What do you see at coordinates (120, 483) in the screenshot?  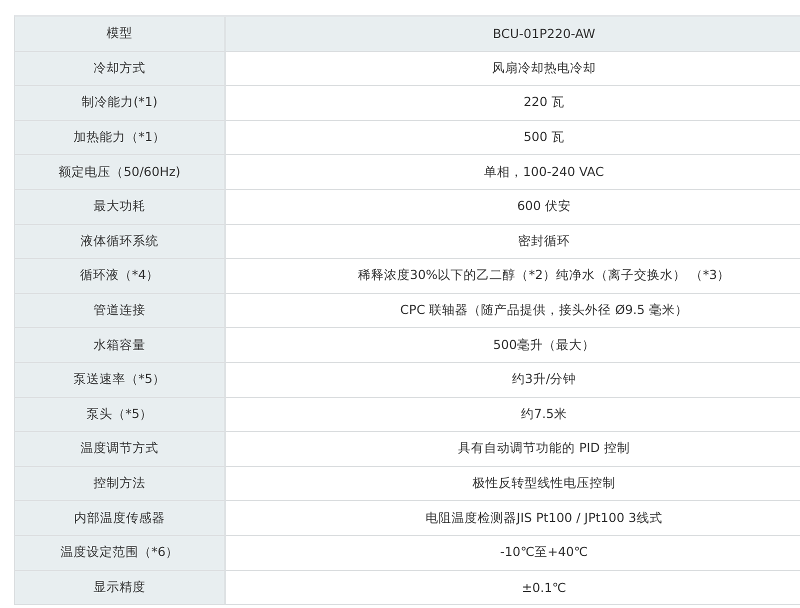 I see `label-cell: 控制方法` at bounding box center [120, 483].